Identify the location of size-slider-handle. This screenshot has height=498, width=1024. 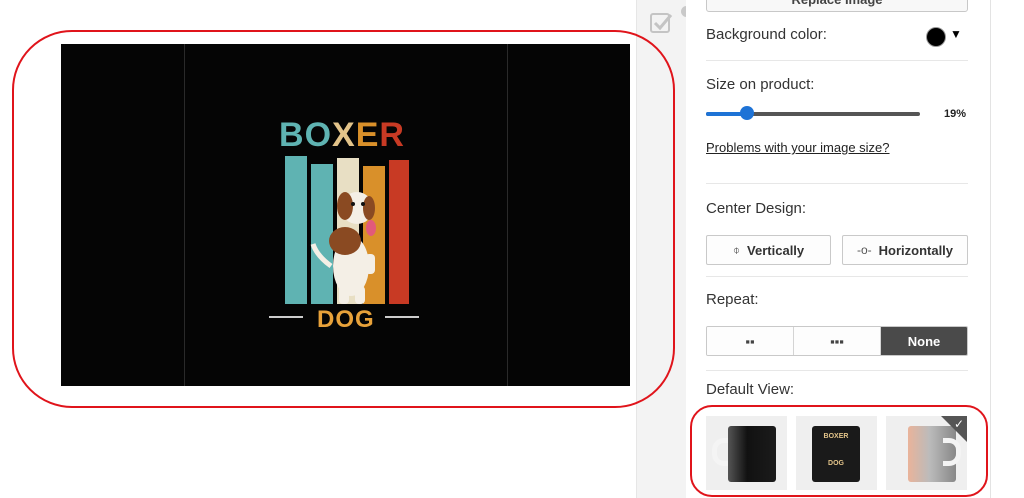
(746, 113).